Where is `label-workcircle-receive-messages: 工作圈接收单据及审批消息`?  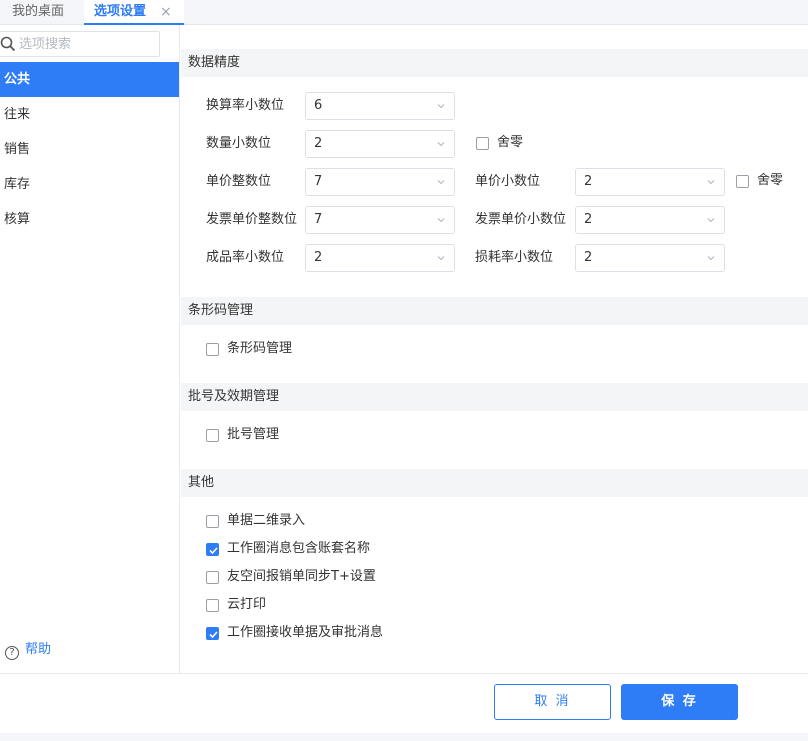
label-workcircle-receive-messages: 工作圈接收单据及审批消息 is located at coordinates (305, 632).